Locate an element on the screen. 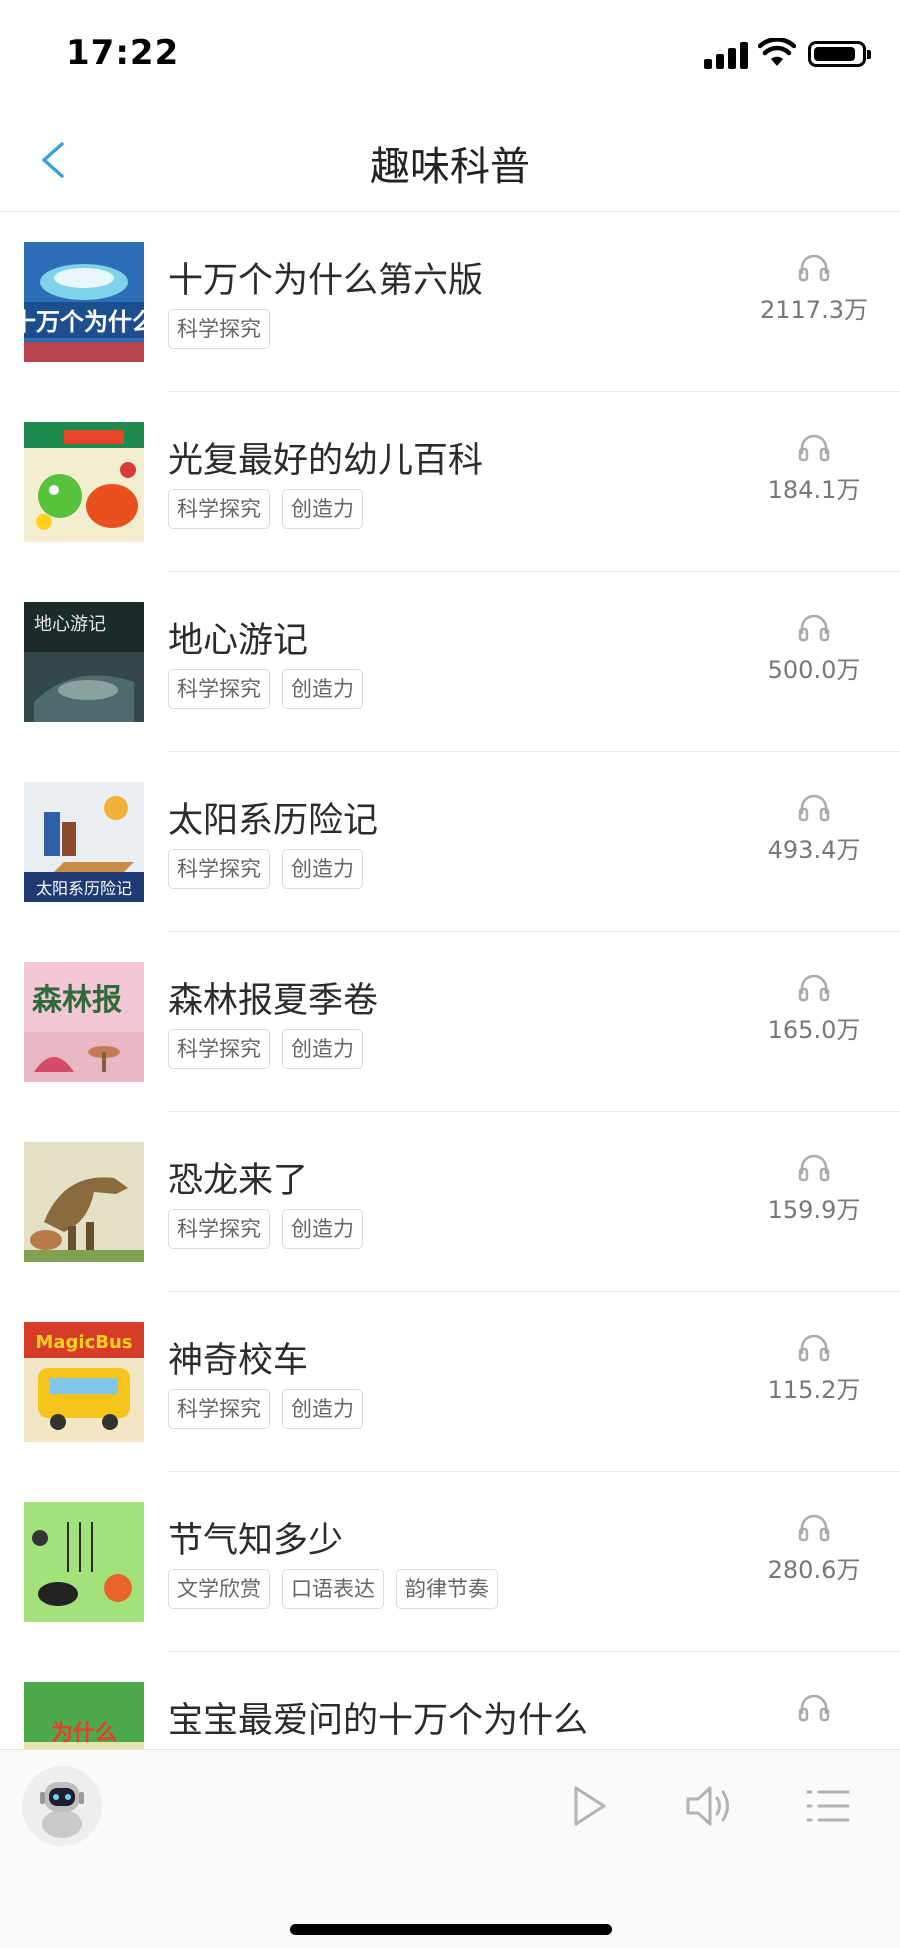 The width and height of the screenshot is (900, 1948). play-count-value: 184.1万 is located at coordinates (814, 490).